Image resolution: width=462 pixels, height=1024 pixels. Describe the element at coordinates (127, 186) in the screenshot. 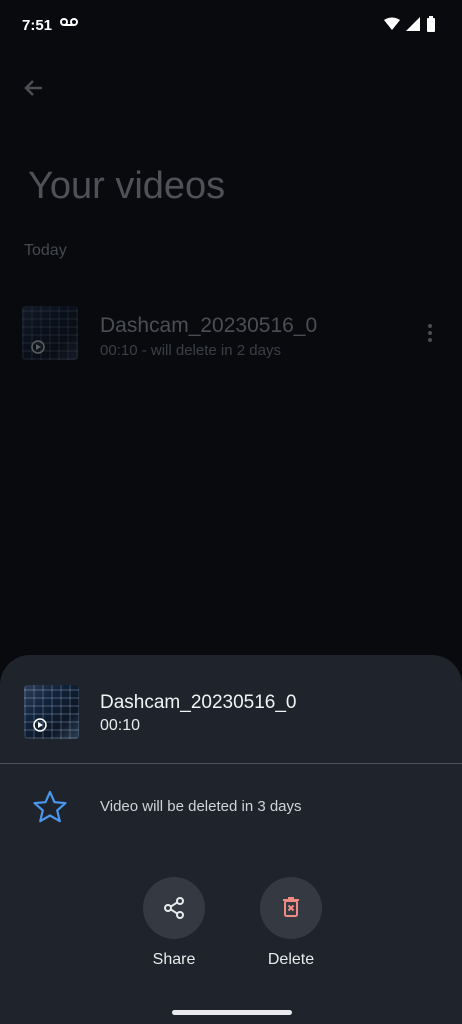

I see `page-title: Your videos` at that location.